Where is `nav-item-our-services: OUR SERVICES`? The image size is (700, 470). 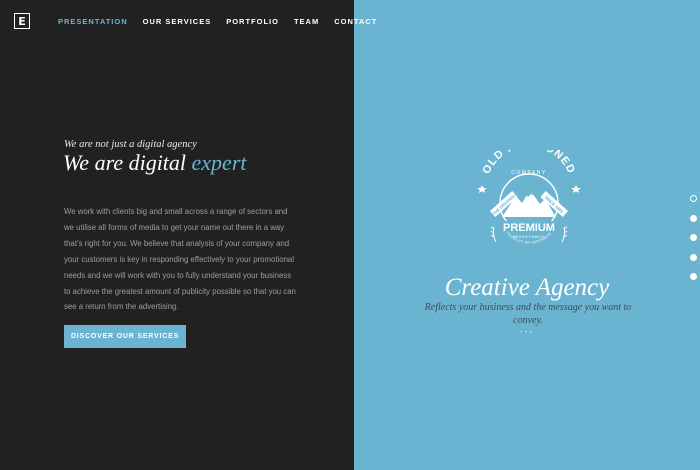 nav-item-our-services: OUR SERVICES is located at coordinates (177, 21).